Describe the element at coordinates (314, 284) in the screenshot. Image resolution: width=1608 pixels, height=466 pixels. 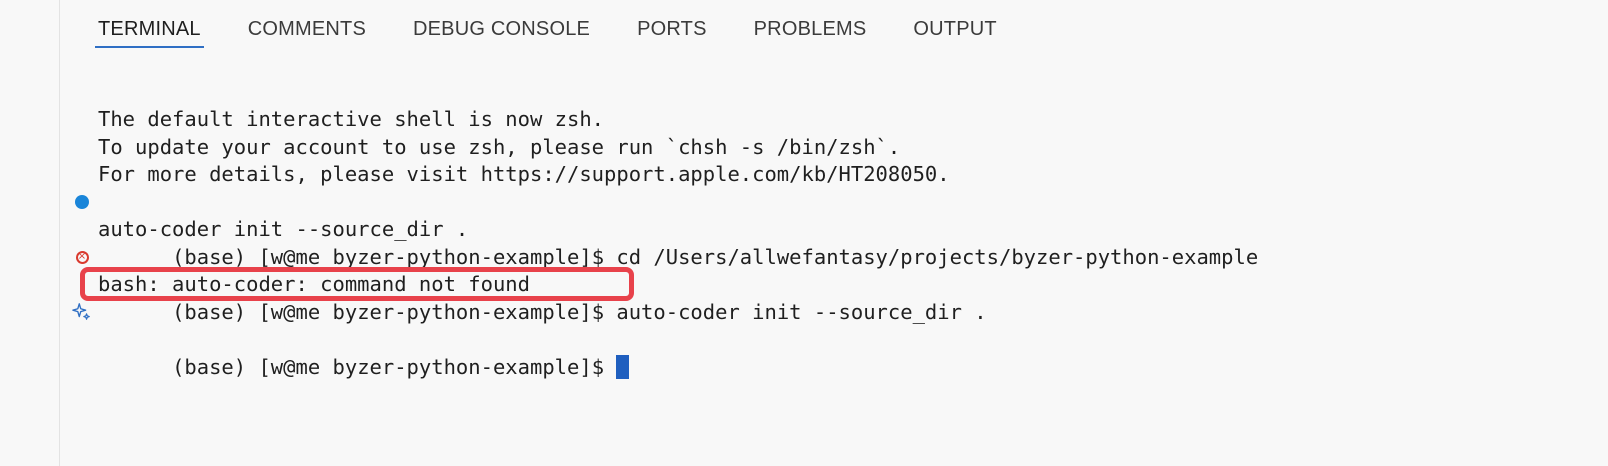
I see `terminal-error-line: bash: auto-coder: command not found` at that location.